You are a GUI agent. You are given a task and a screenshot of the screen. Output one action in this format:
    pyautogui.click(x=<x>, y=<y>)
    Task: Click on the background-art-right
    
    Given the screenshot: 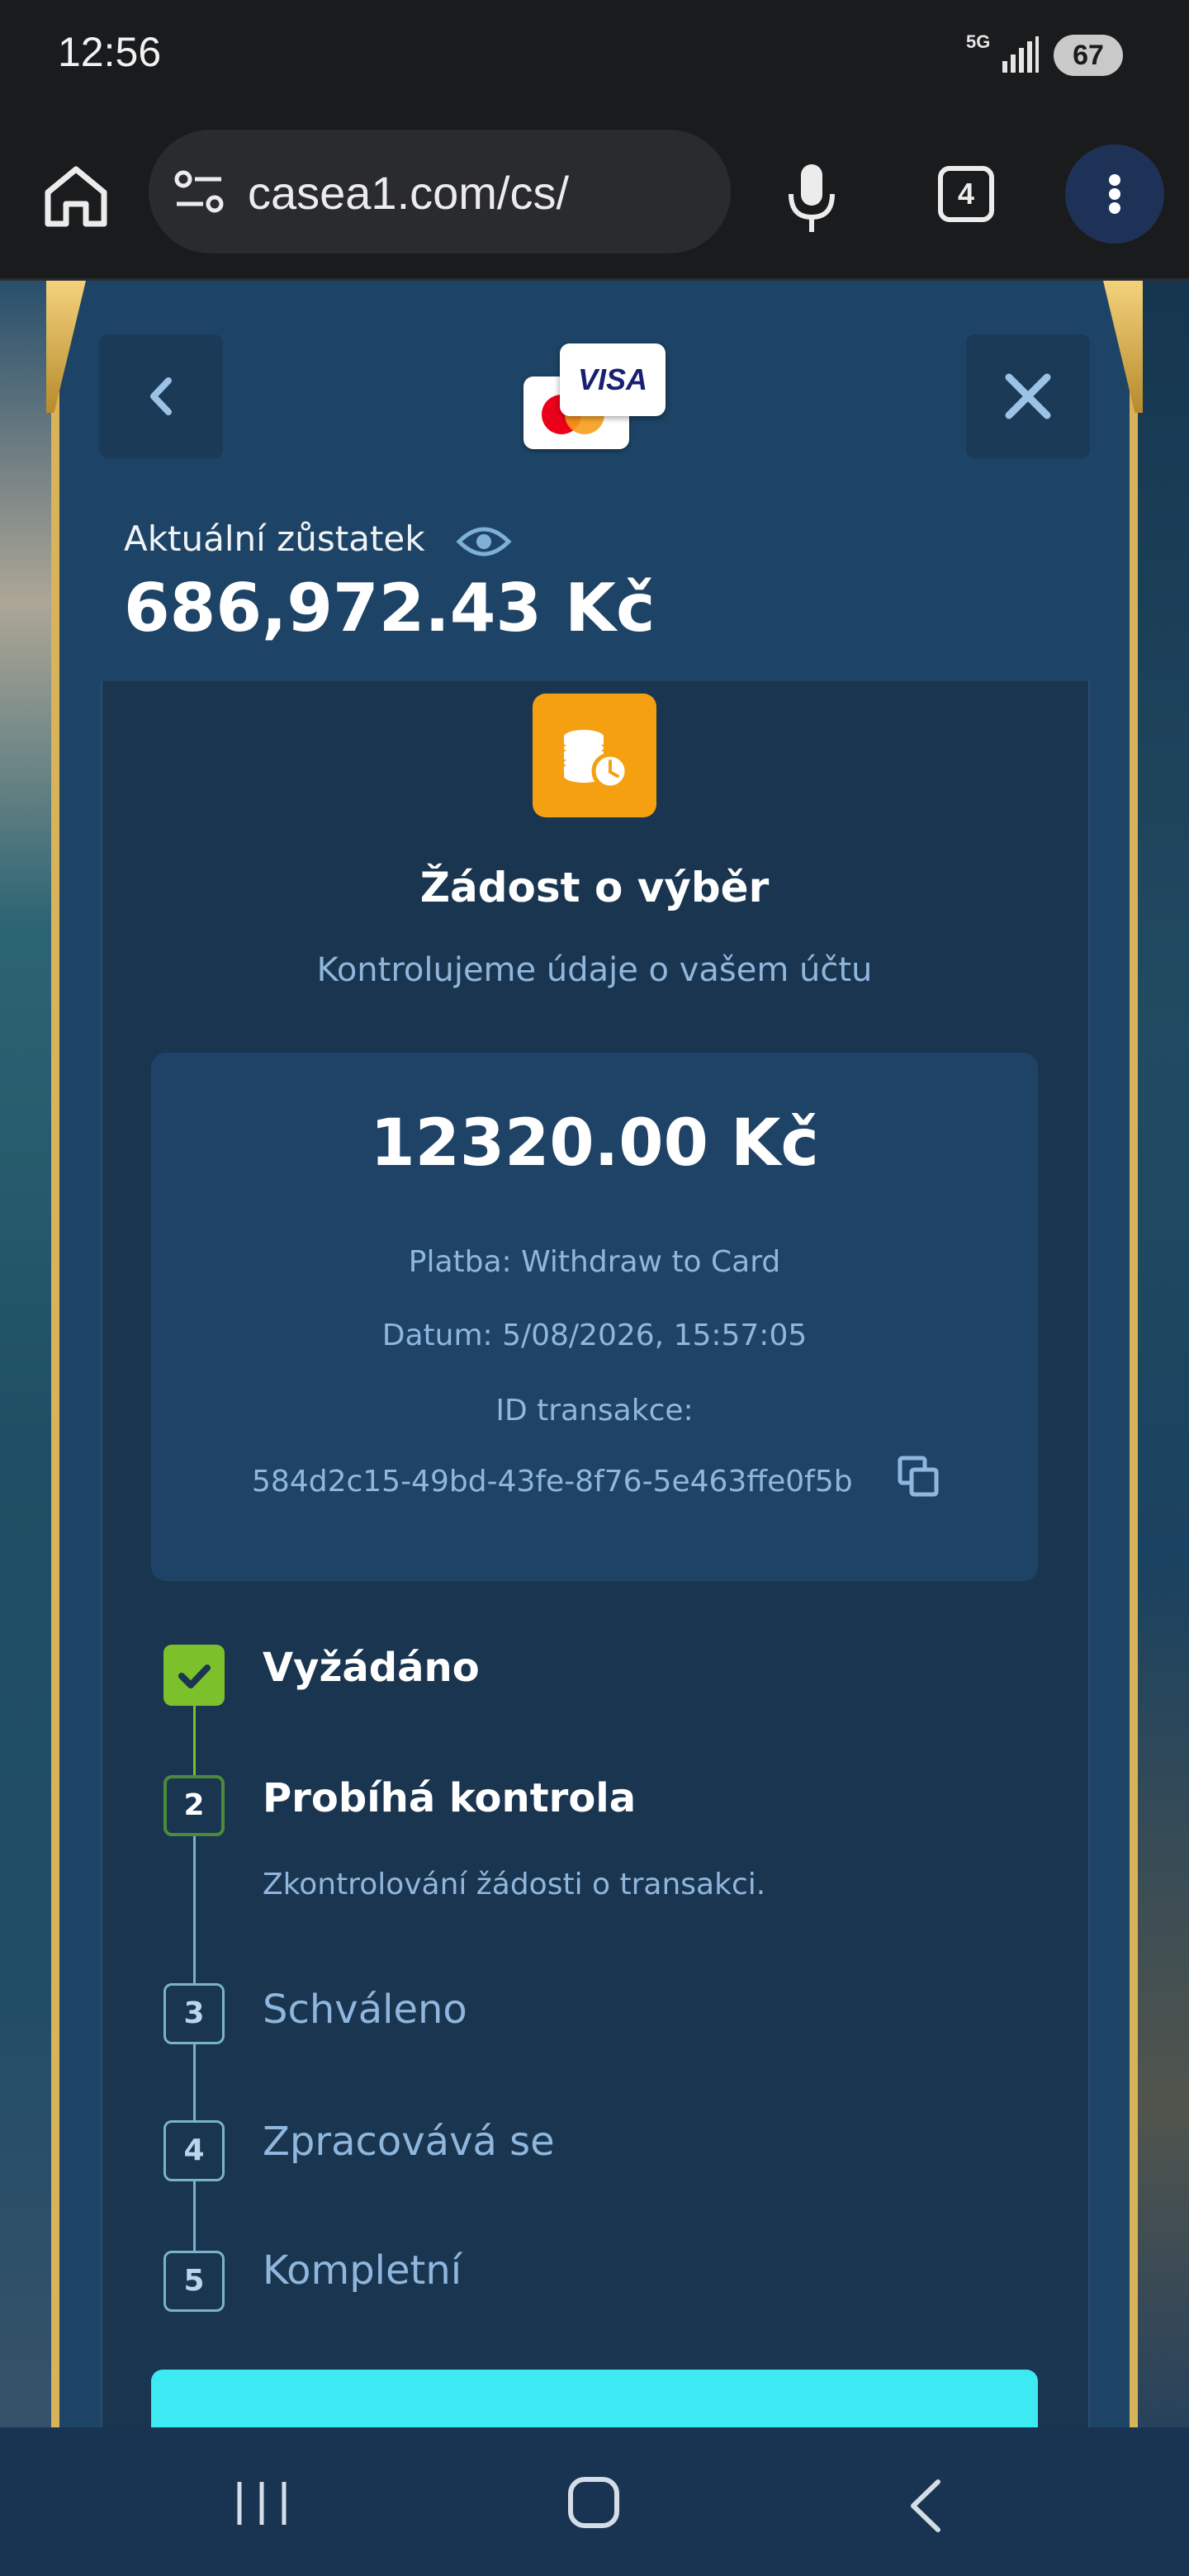 What is the action you would take?
    pyautogui.click(x=1163, y=1354)
    